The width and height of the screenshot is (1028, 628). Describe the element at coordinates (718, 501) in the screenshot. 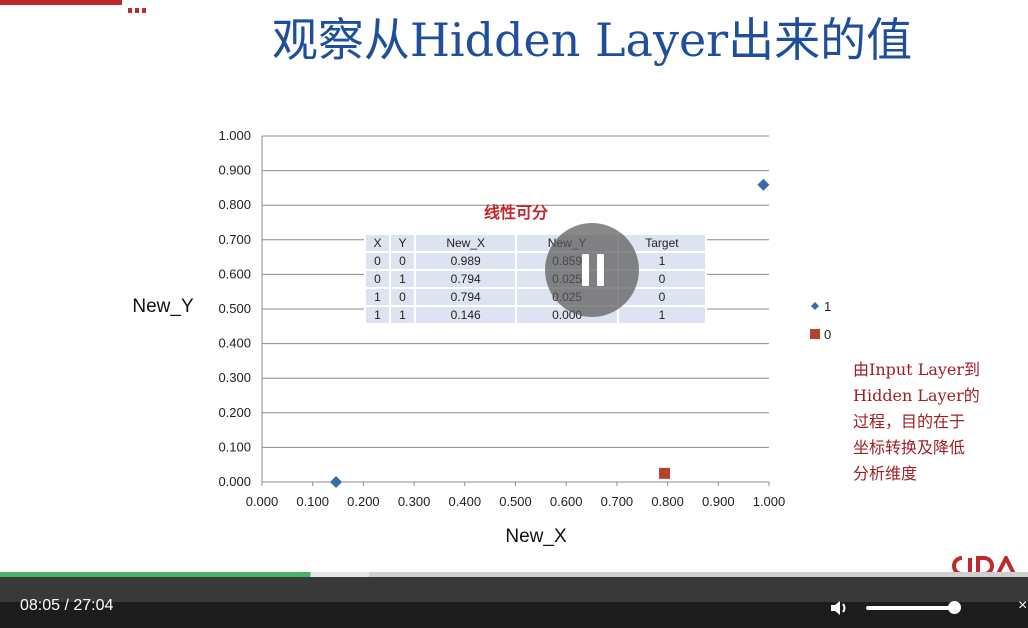

I see `x-tick-label: 0.900` at that location.